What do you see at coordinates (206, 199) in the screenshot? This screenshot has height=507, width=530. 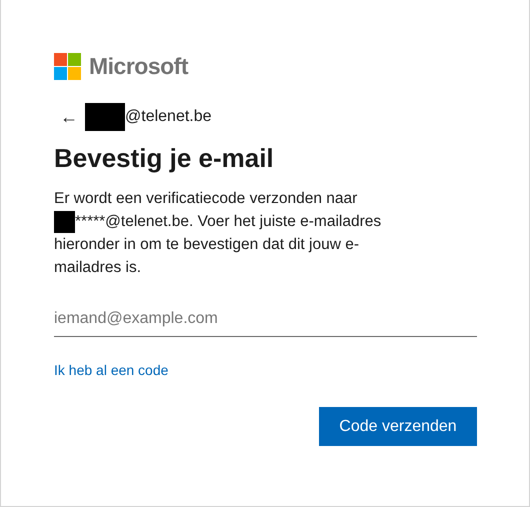 I see `description-text: Er wordt een verificatiecode verzonden naar` at bounding box center [206, 199].